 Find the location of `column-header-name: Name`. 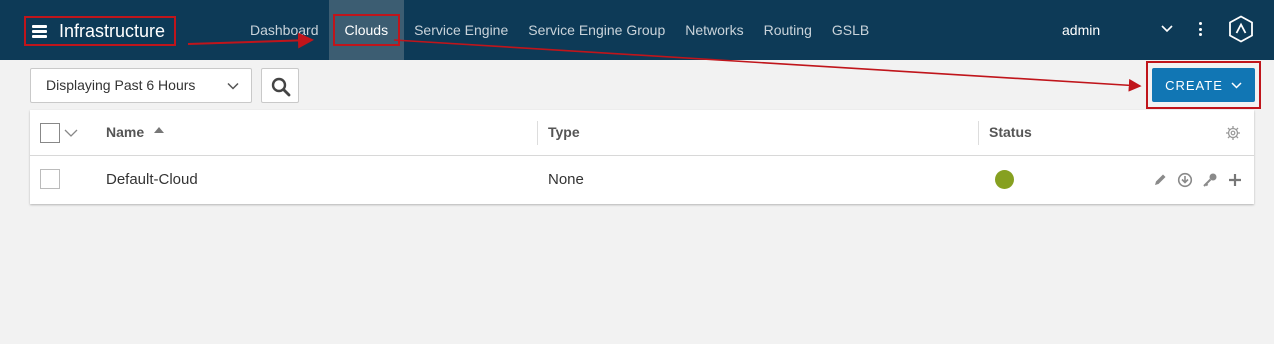

column-header-name: Name is located at coordinates (125, 132).